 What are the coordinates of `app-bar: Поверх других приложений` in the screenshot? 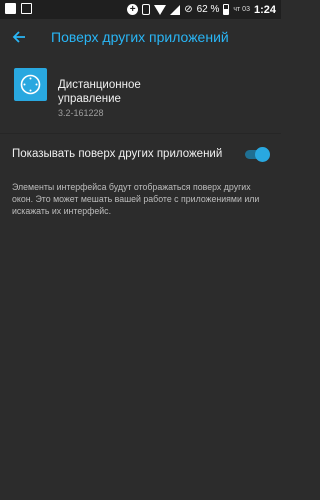 It's located at (140, 37).